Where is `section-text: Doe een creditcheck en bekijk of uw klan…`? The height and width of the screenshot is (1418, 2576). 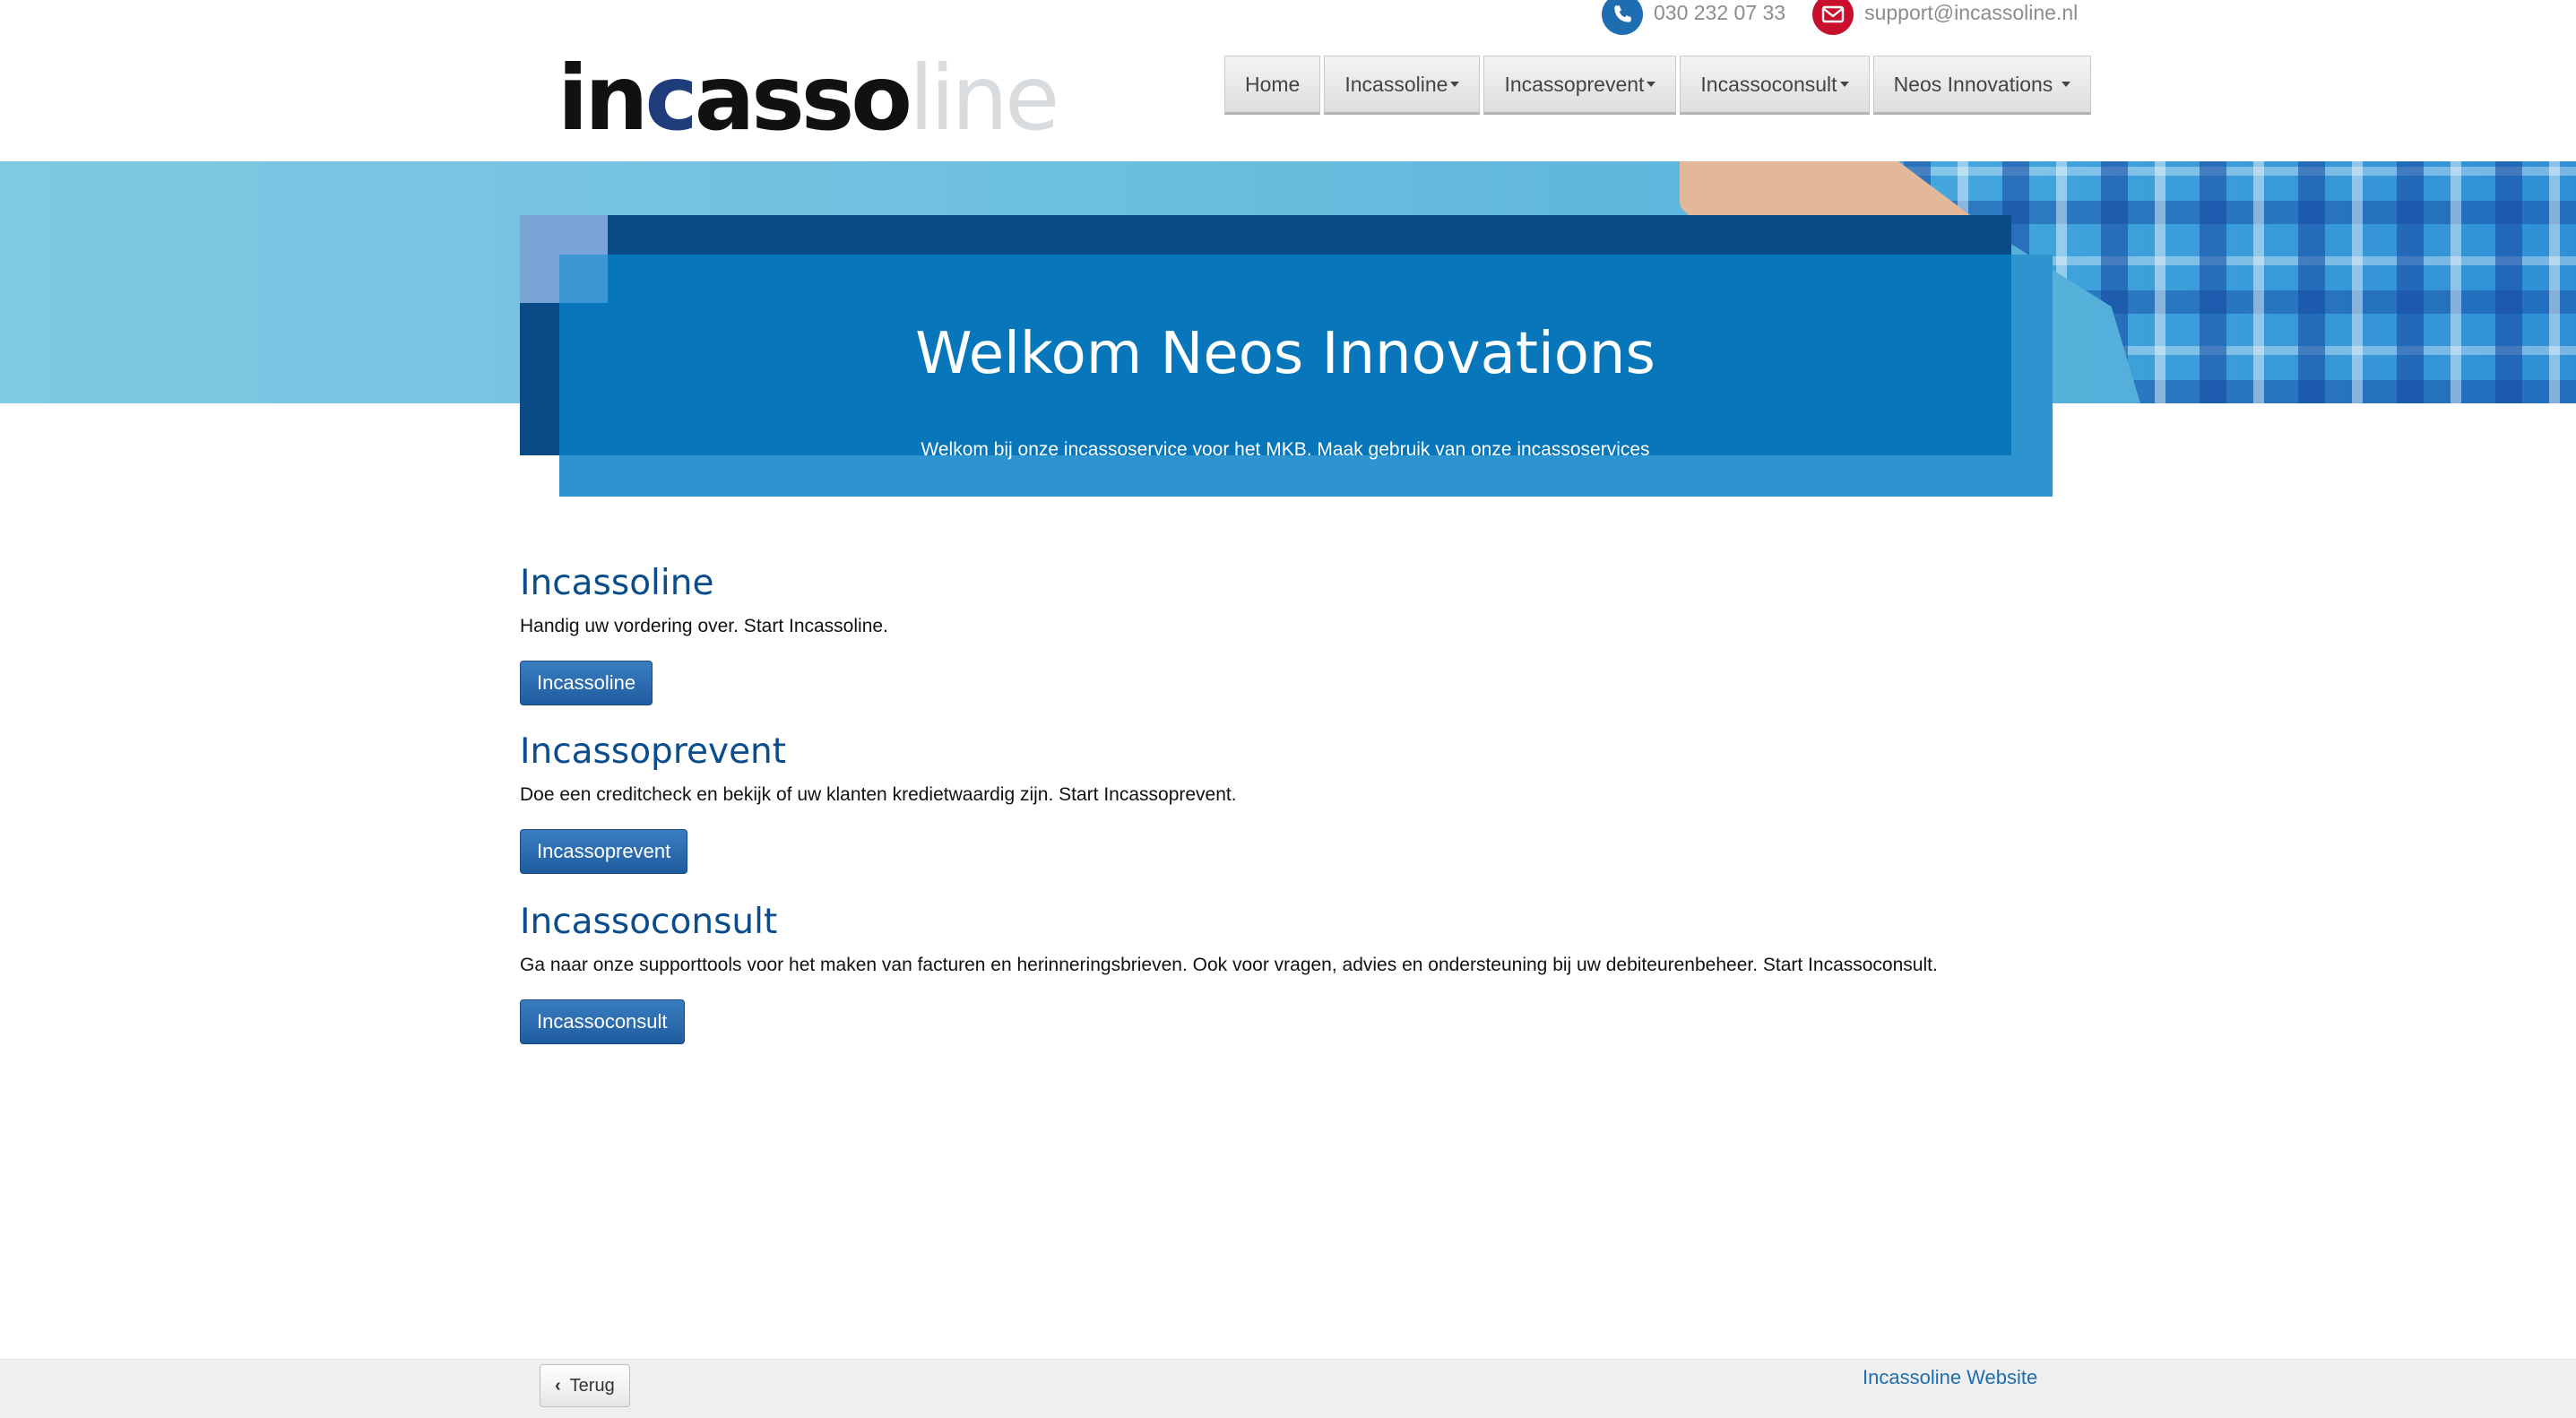
section-text: Doe een creditcheck en bekijk of uw klan… is located at coordinates (878, 794).